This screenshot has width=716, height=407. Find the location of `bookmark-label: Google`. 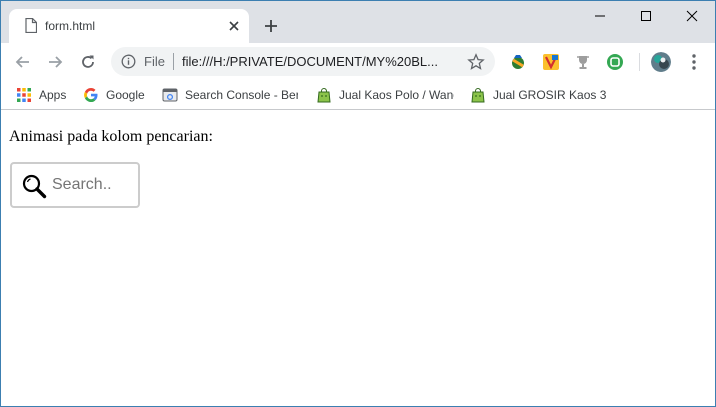

bookmark-label: Google is located at coordinates (125, 95).